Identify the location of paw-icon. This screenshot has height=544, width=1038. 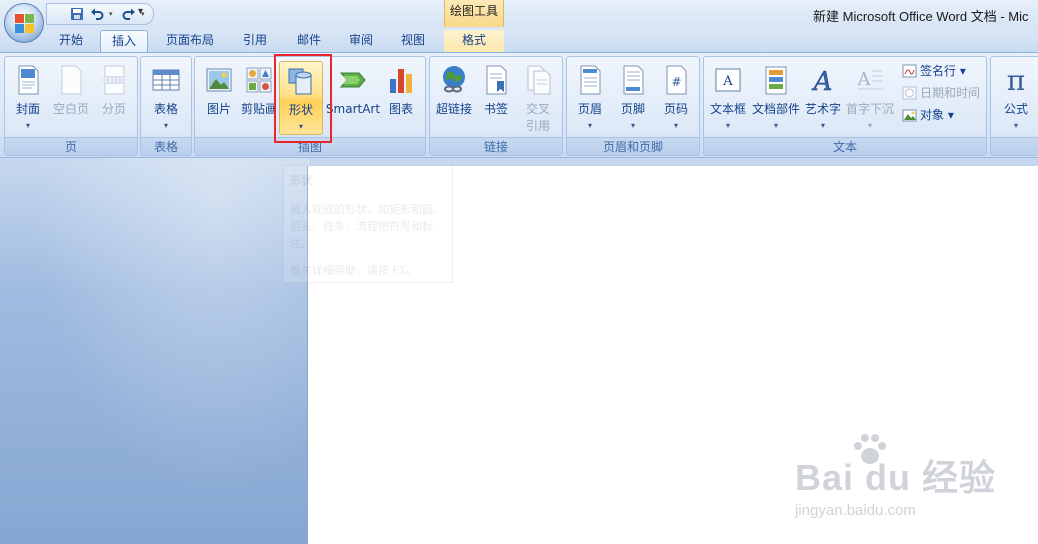
(870, 449).